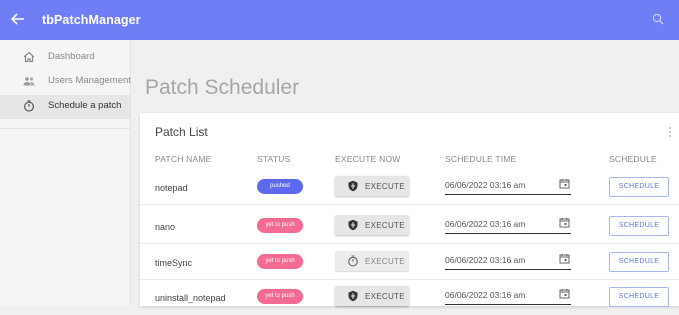  Describe the element at coordinates (174, 263) in the screenshot. I see `patch-name: timeSync` at that location.